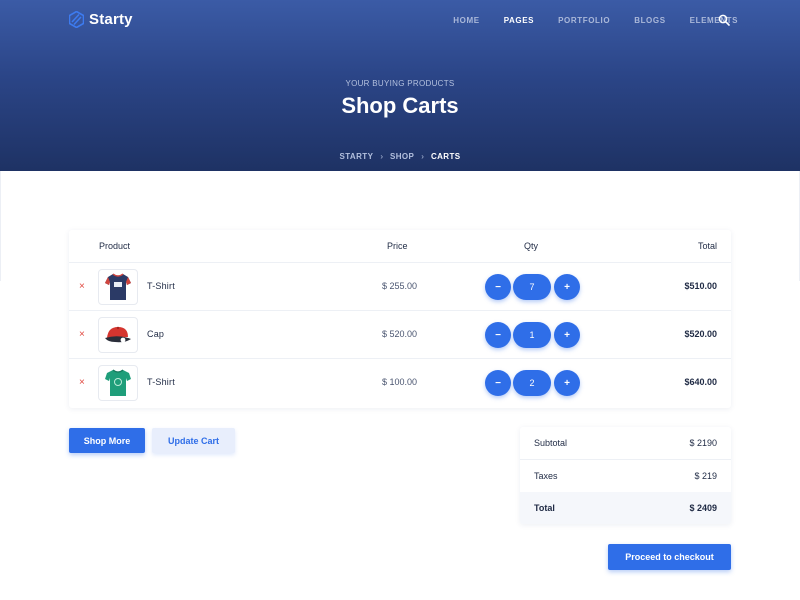  I want to click on main-nav: HOME PAGES PORTFOLIO BLOGS ELEMENTS, so click(583, 20).